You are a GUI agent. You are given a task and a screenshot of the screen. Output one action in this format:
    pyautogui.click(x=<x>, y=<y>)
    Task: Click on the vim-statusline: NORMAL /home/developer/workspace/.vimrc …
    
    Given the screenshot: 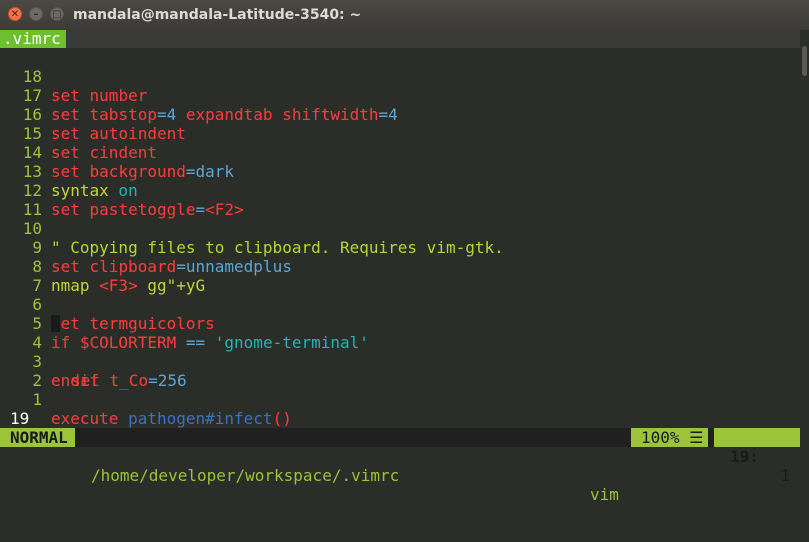 What is the action you would take?
    pyautogui.click(x=400, y=466)
    